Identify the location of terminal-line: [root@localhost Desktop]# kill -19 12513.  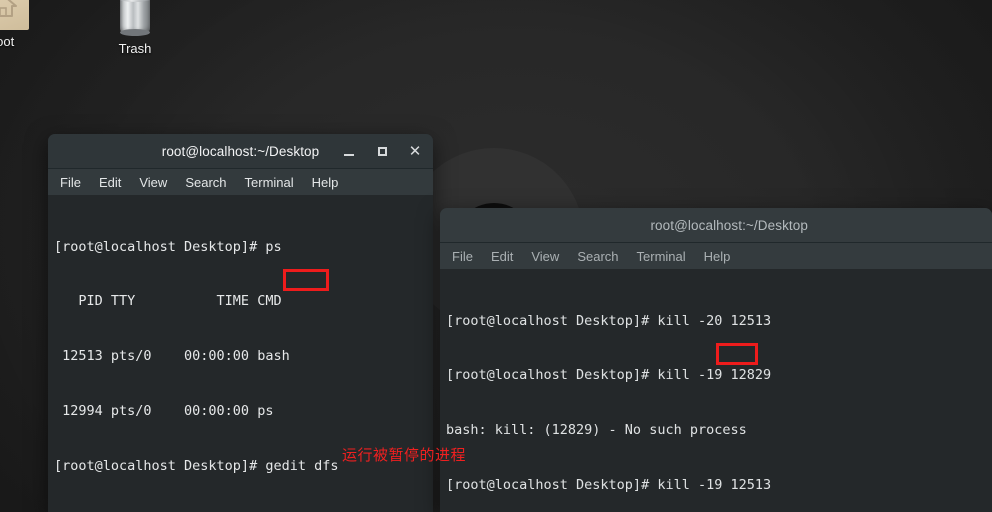
(609, 485).